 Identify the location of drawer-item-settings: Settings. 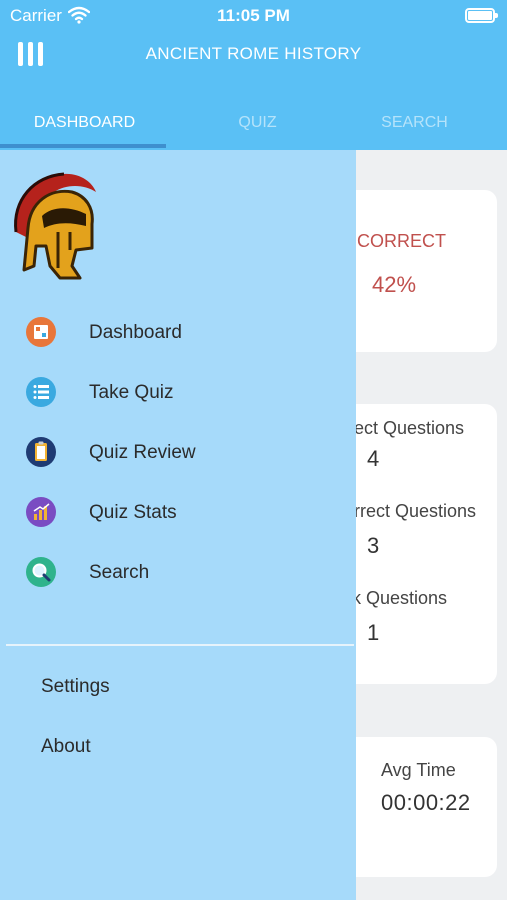
(75, 687).